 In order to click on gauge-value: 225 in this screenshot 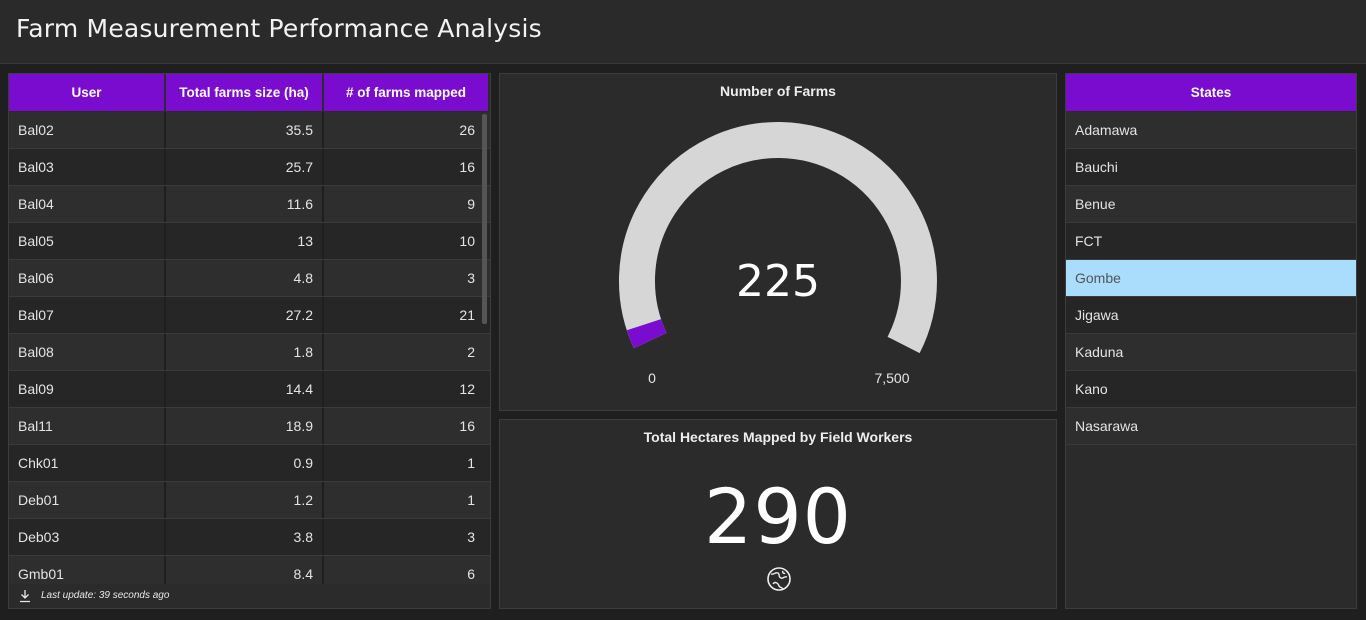, I will do `click(778, 281)`.